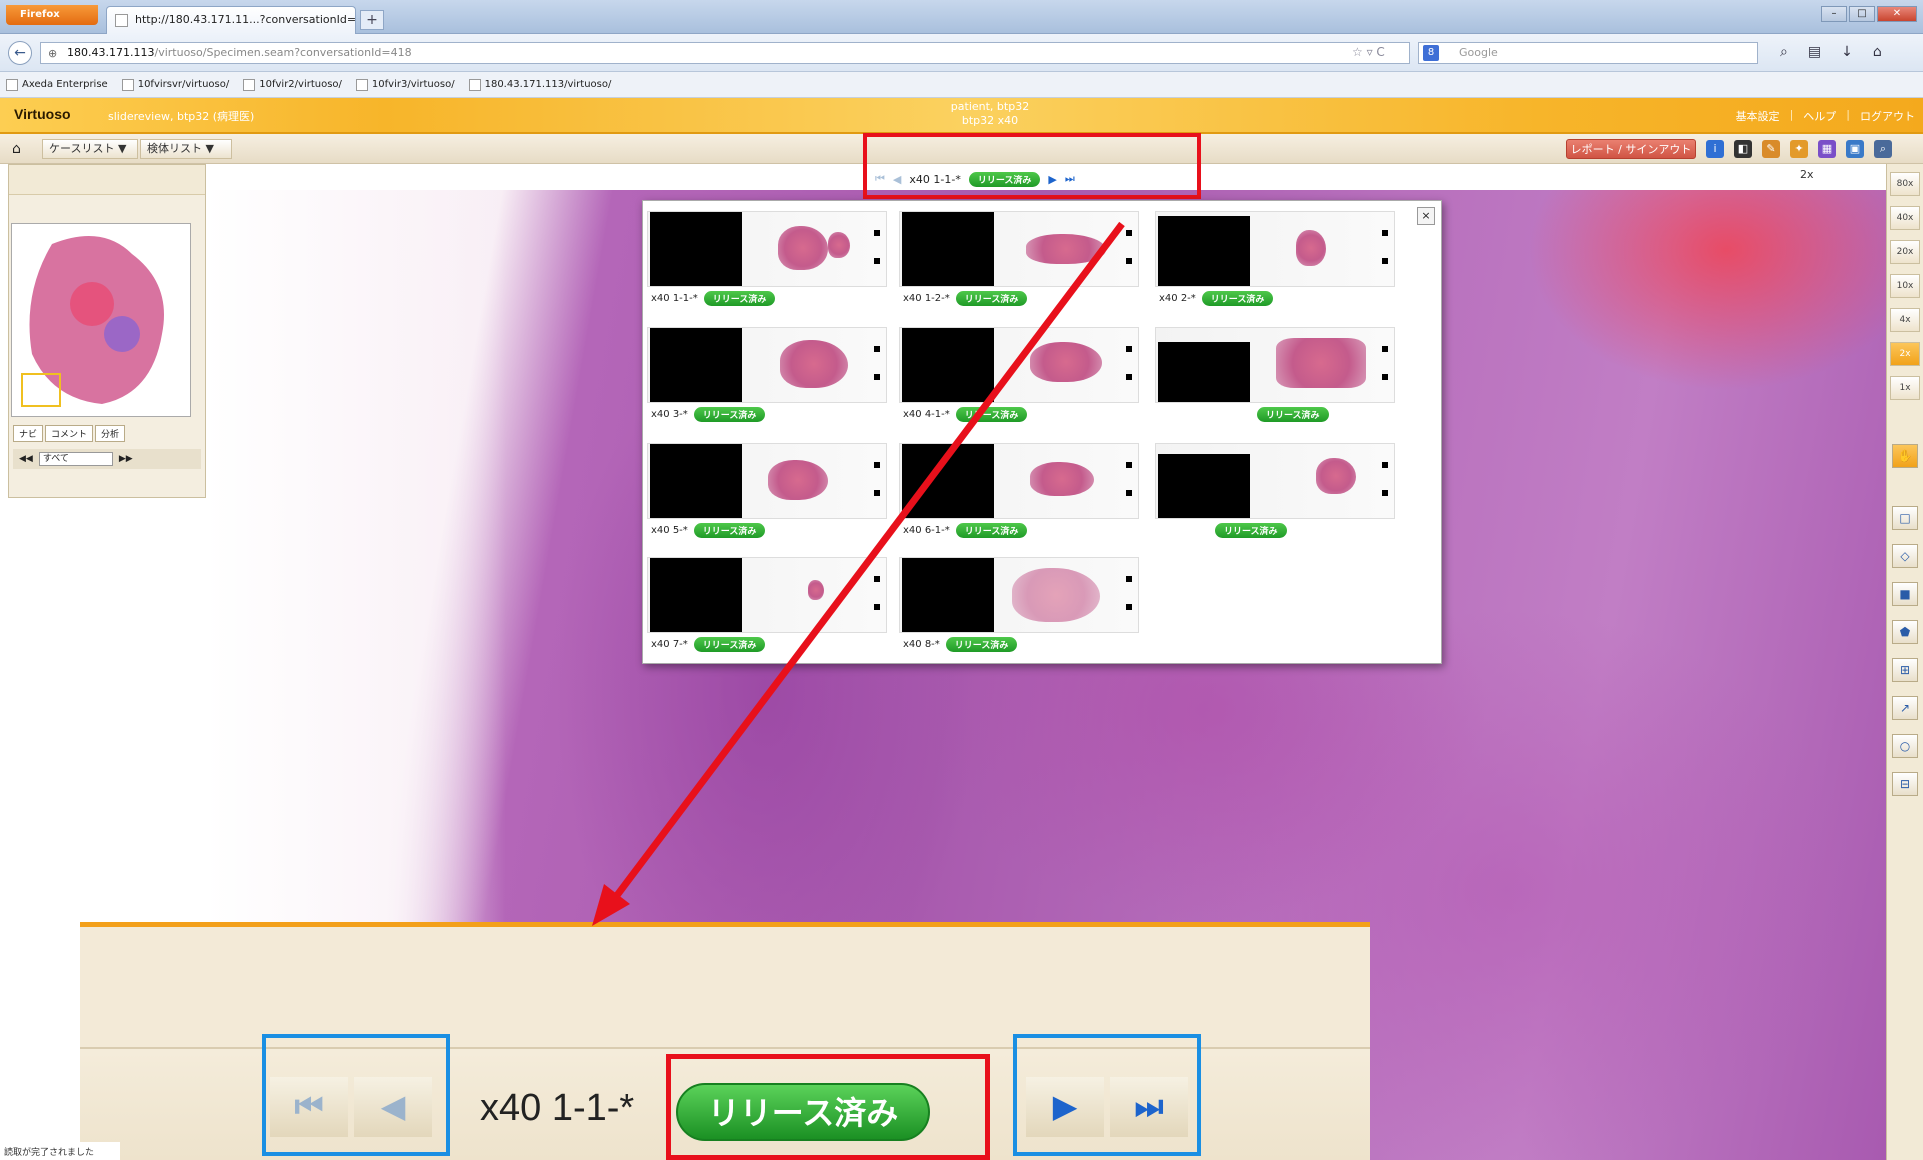 This screenshot has width=1923, height=1160. What do you see at coordinates (1862, 14) in the screenshot?
I see `maximize-icon: □` at bounding box center [1862, 14].